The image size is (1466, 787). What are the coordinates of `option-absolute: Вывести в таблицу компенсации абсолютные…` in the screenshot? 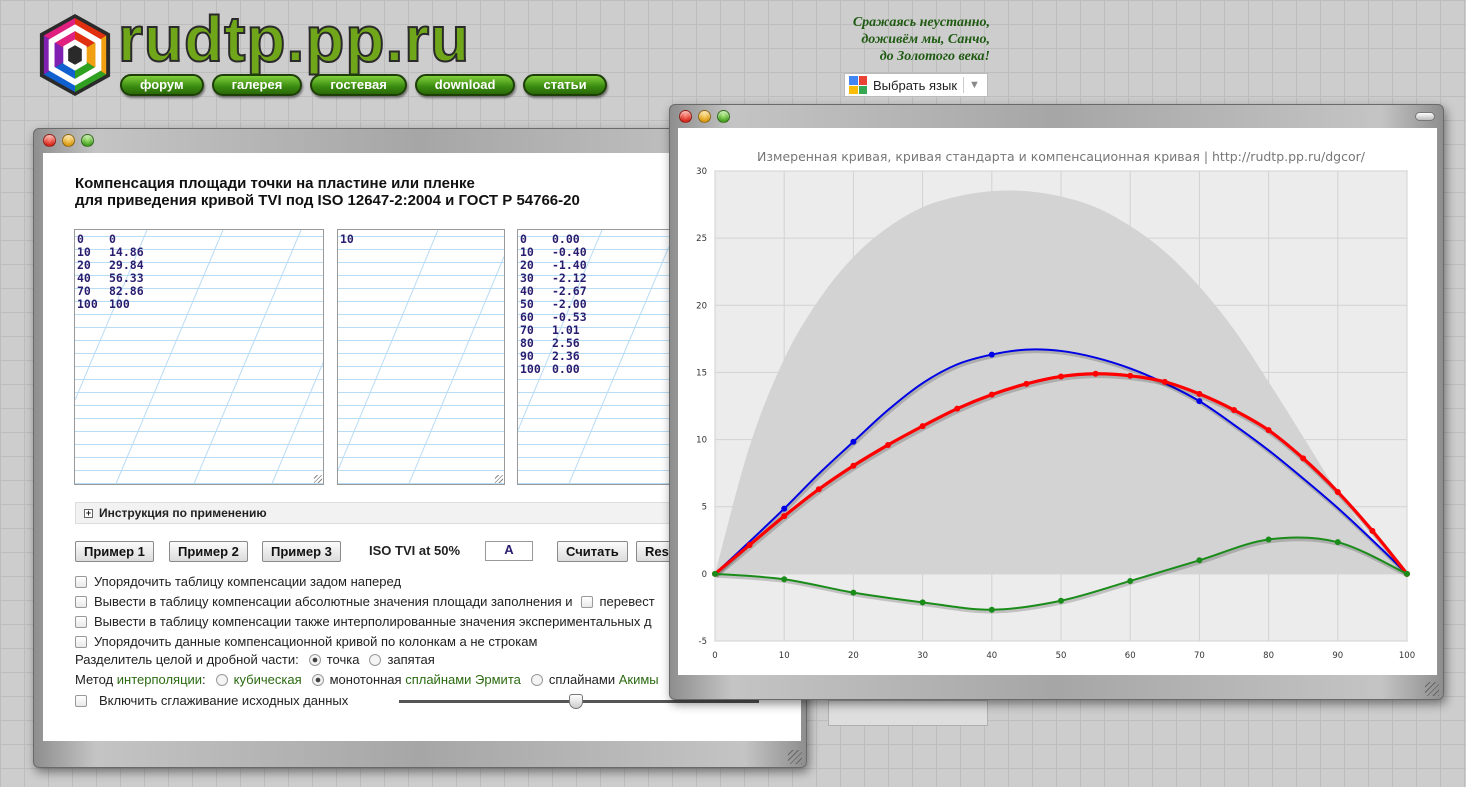 It's located at (365, 601).